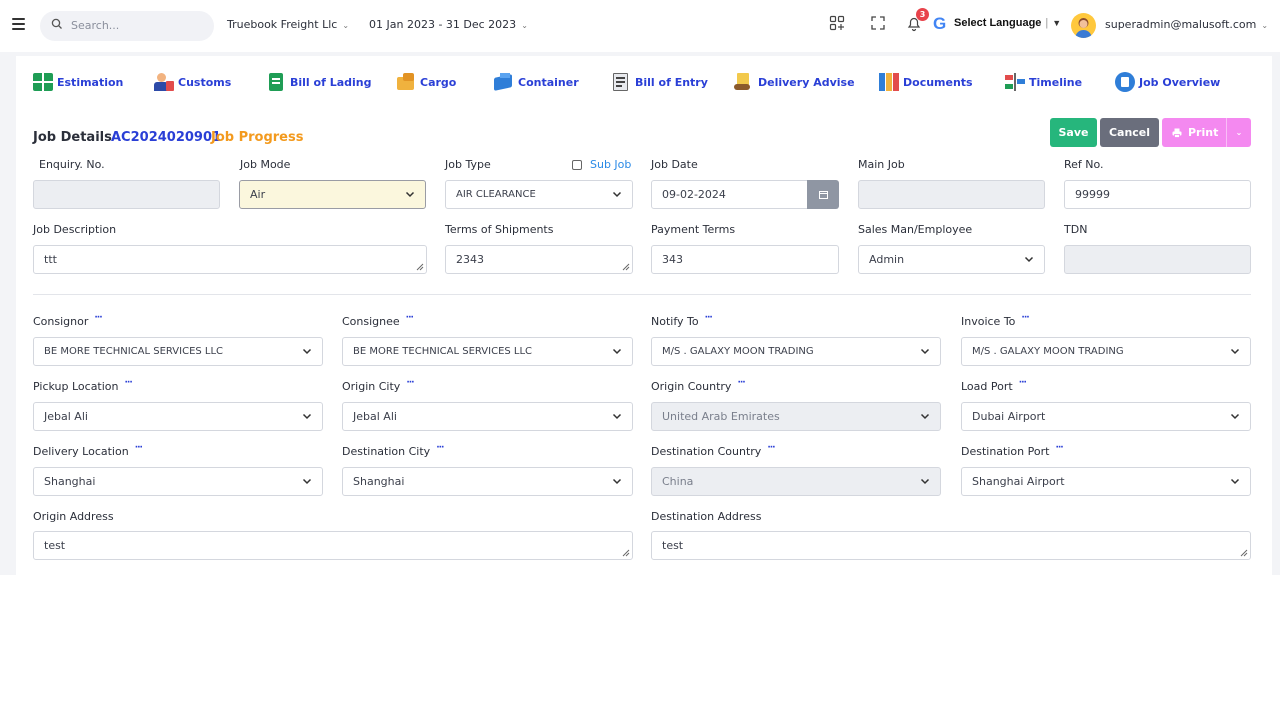  What do you see at coordinates (126, 194) in the screenshot?
I see `enquiry-no-field` at bounding box center [126, 194].